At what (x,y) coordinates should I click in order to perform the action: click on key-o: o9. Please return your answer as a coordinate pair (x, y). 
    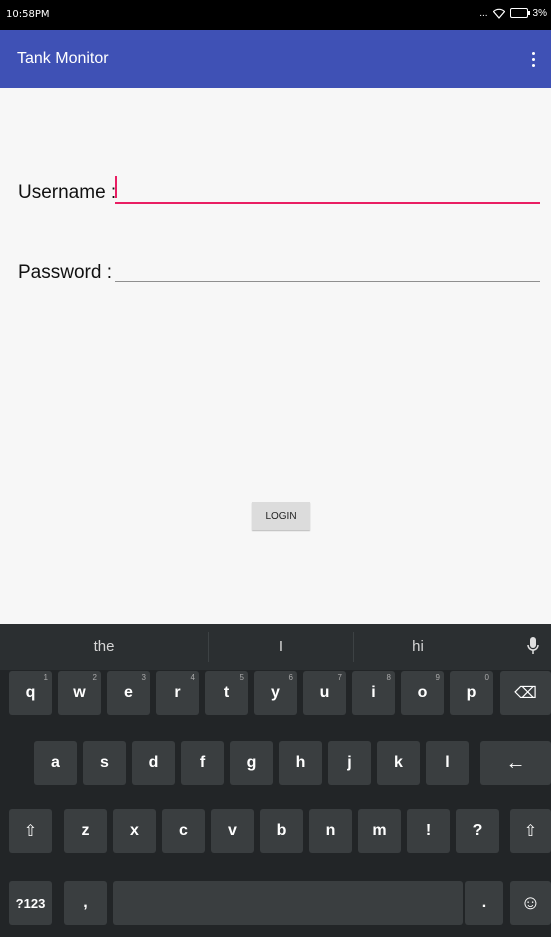
    Looking at the image, I should click on (422, 693).